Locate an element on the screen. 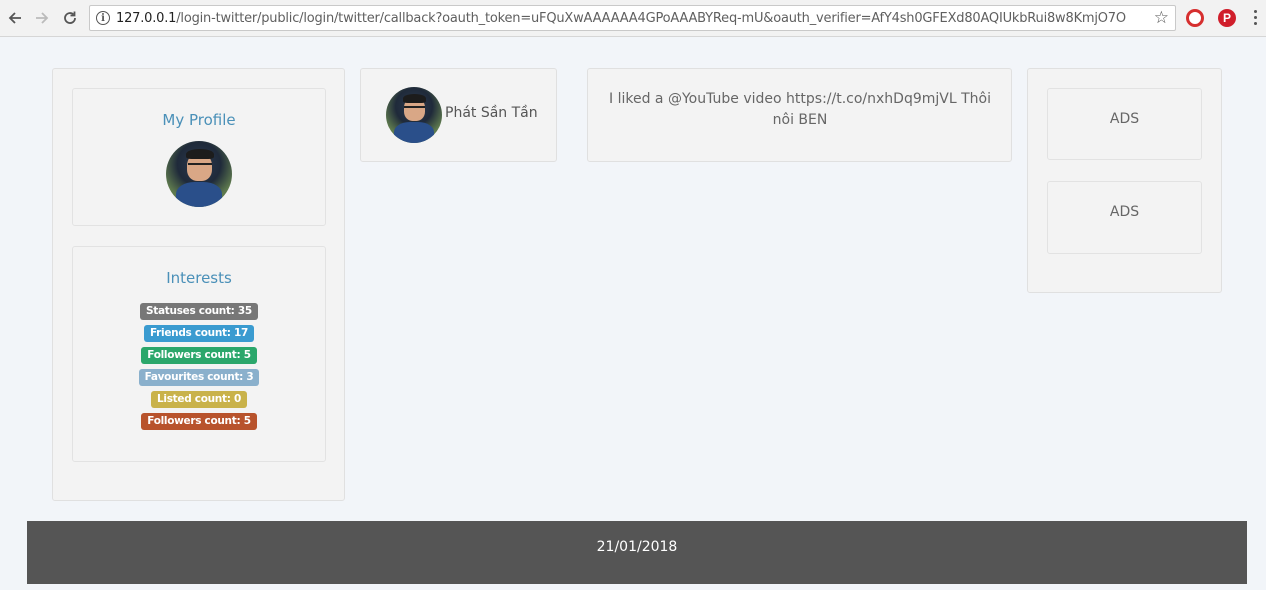 The height and width of the screenshot is (590, 1266). badge-listed-count: Listed count: 0 is located at coordinates (199, 399).